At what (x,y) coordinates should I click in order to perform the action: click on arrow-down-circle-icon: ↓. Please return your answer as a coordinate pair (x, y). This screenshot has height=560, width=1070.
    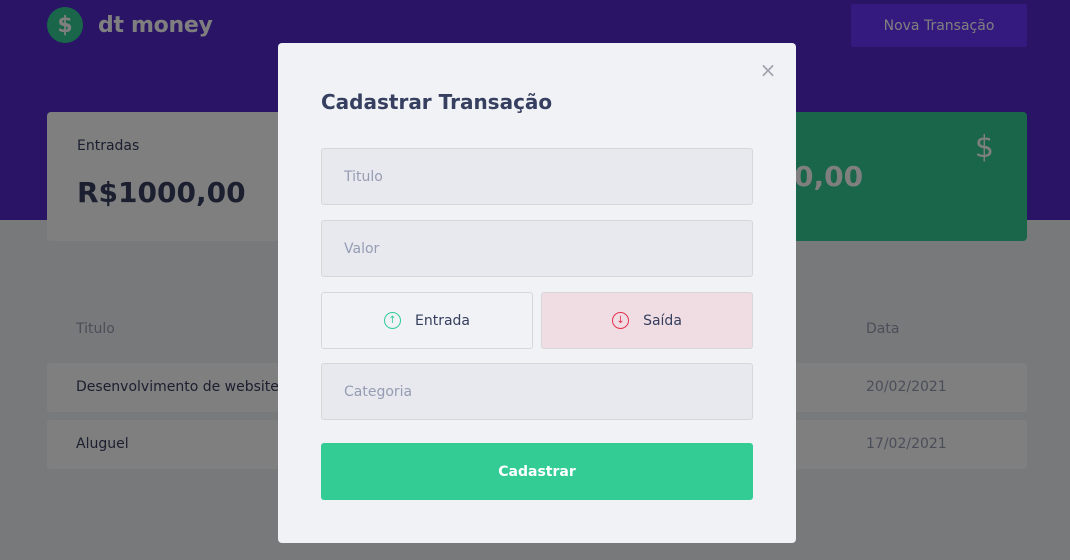
    Looking at the image, I should click on (621, 320).